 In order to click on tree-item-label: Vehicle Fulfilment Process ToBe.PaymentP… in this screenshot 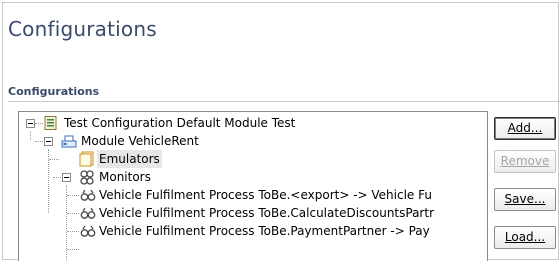, I will do `click(264, 231)`.